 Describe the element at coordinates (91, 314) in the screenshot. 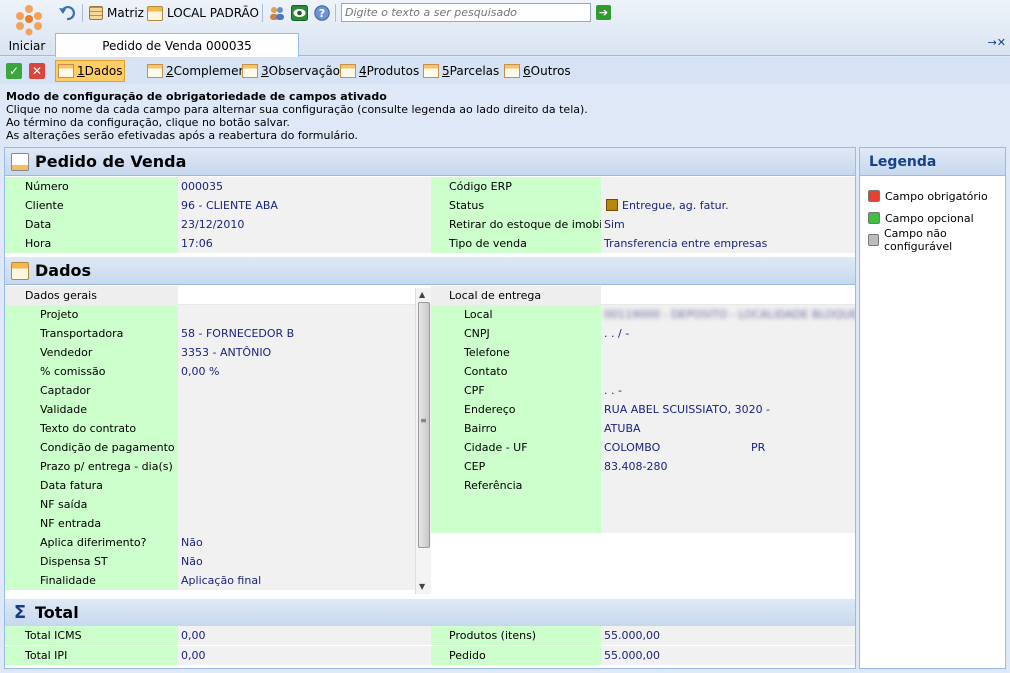

I see `field-label: Projeto` at that location.